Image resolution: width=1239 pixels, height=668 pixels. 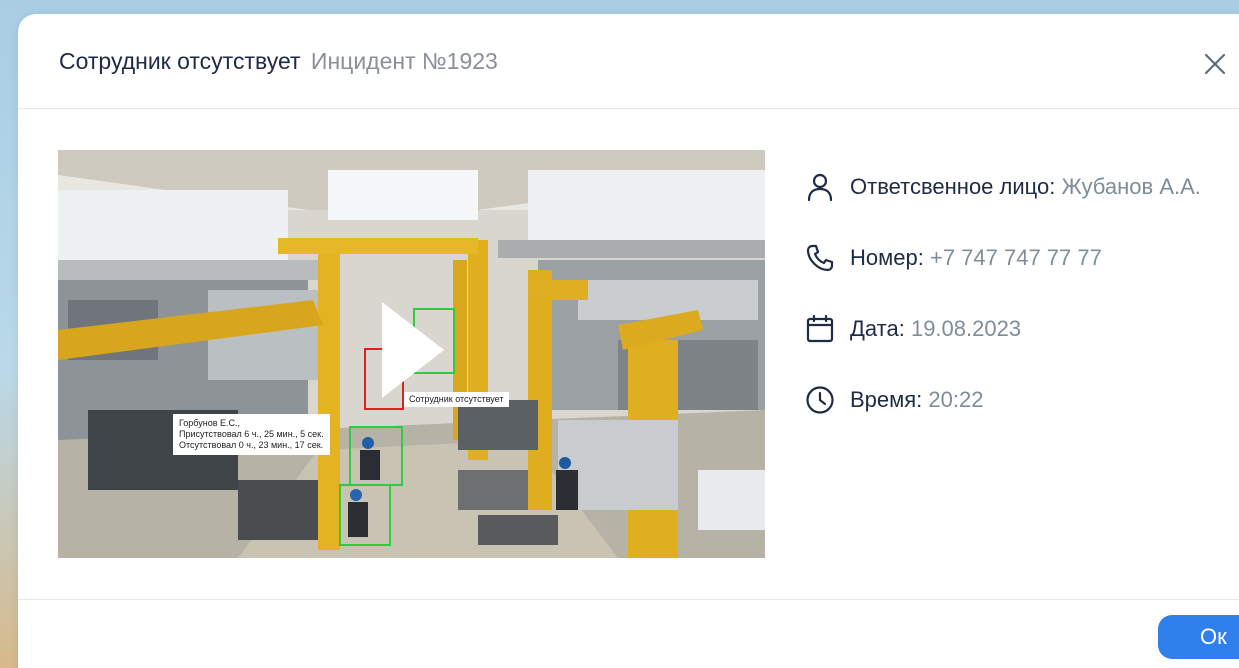 What do you see at coordinates (953, 186) in the screenshot?
I see `detail-label: Ответсвенное лицо:` at bounding box center [953, 186].